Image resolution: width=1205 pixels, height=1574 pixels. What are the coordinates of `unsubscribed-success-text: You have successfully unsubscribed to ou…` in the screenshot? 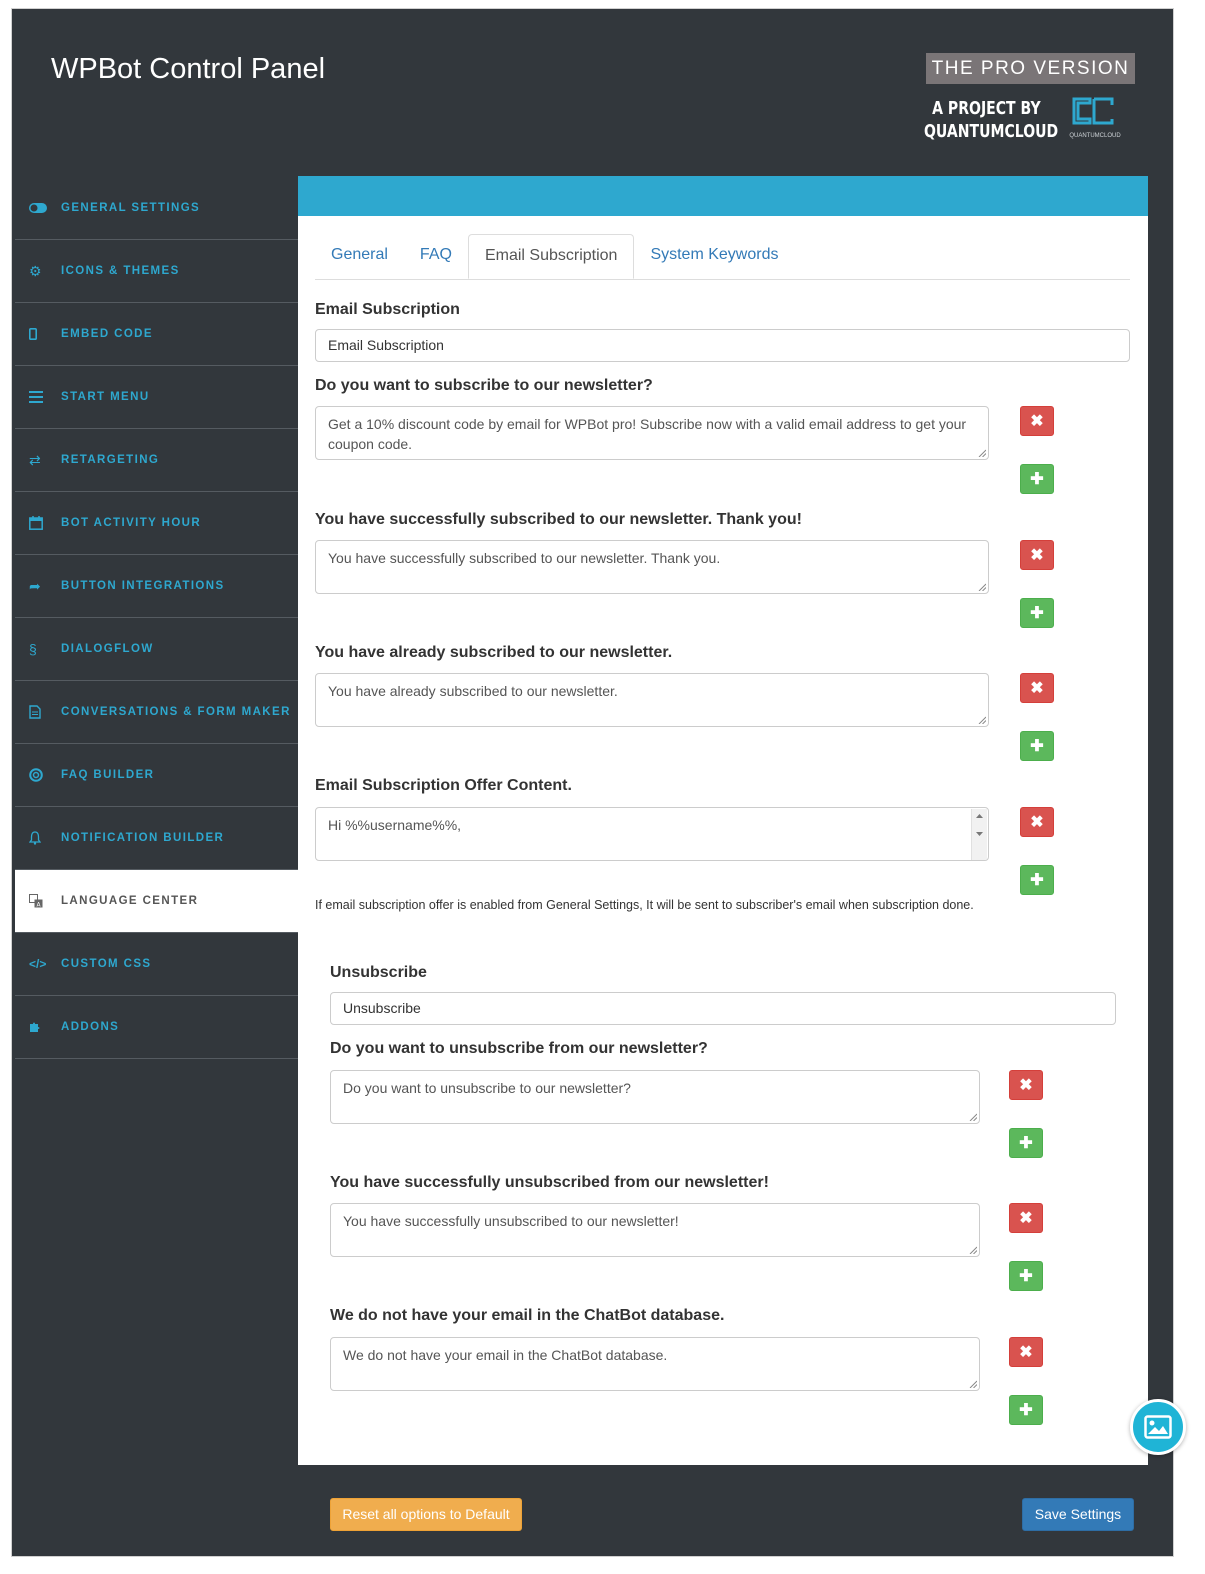 It's located at (511, 1221).